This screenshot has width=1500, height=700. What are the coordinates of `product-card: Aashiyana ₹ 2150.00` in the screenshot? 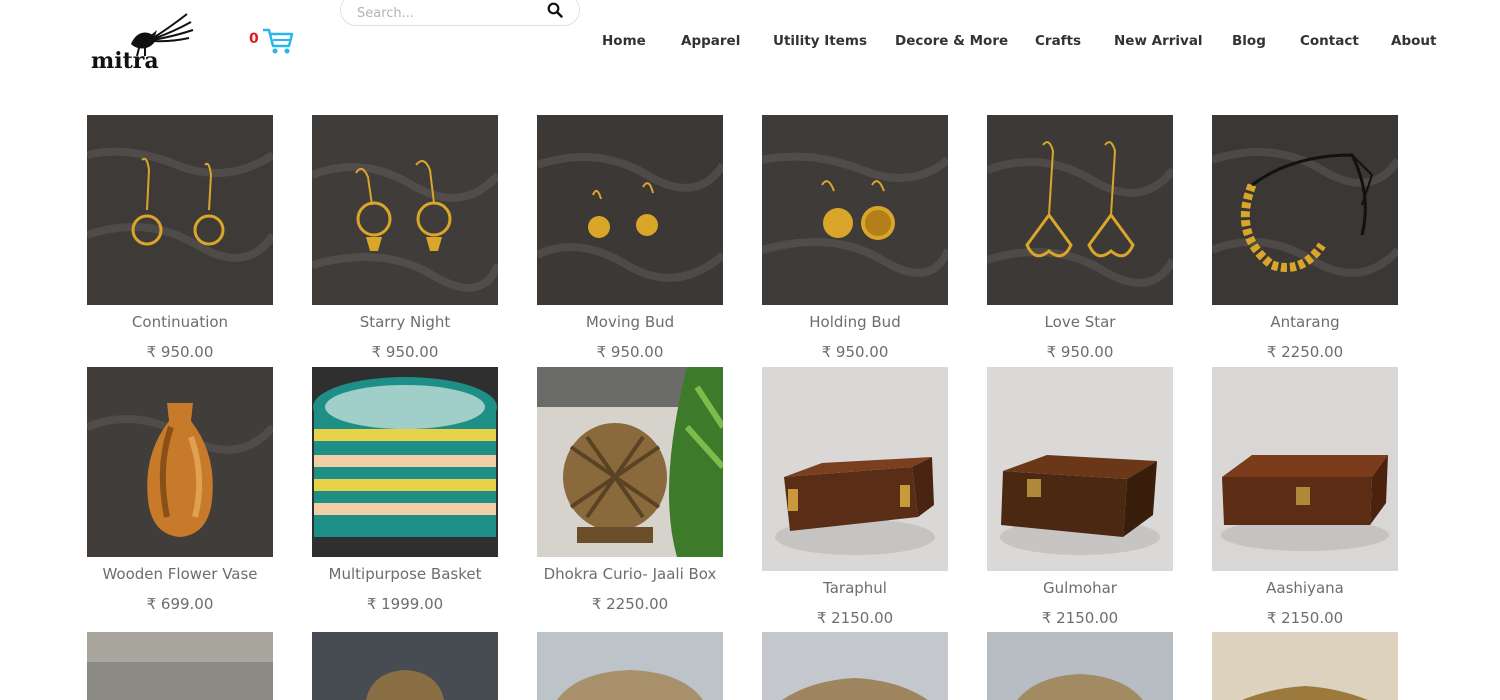 It's located at (1305, 497).